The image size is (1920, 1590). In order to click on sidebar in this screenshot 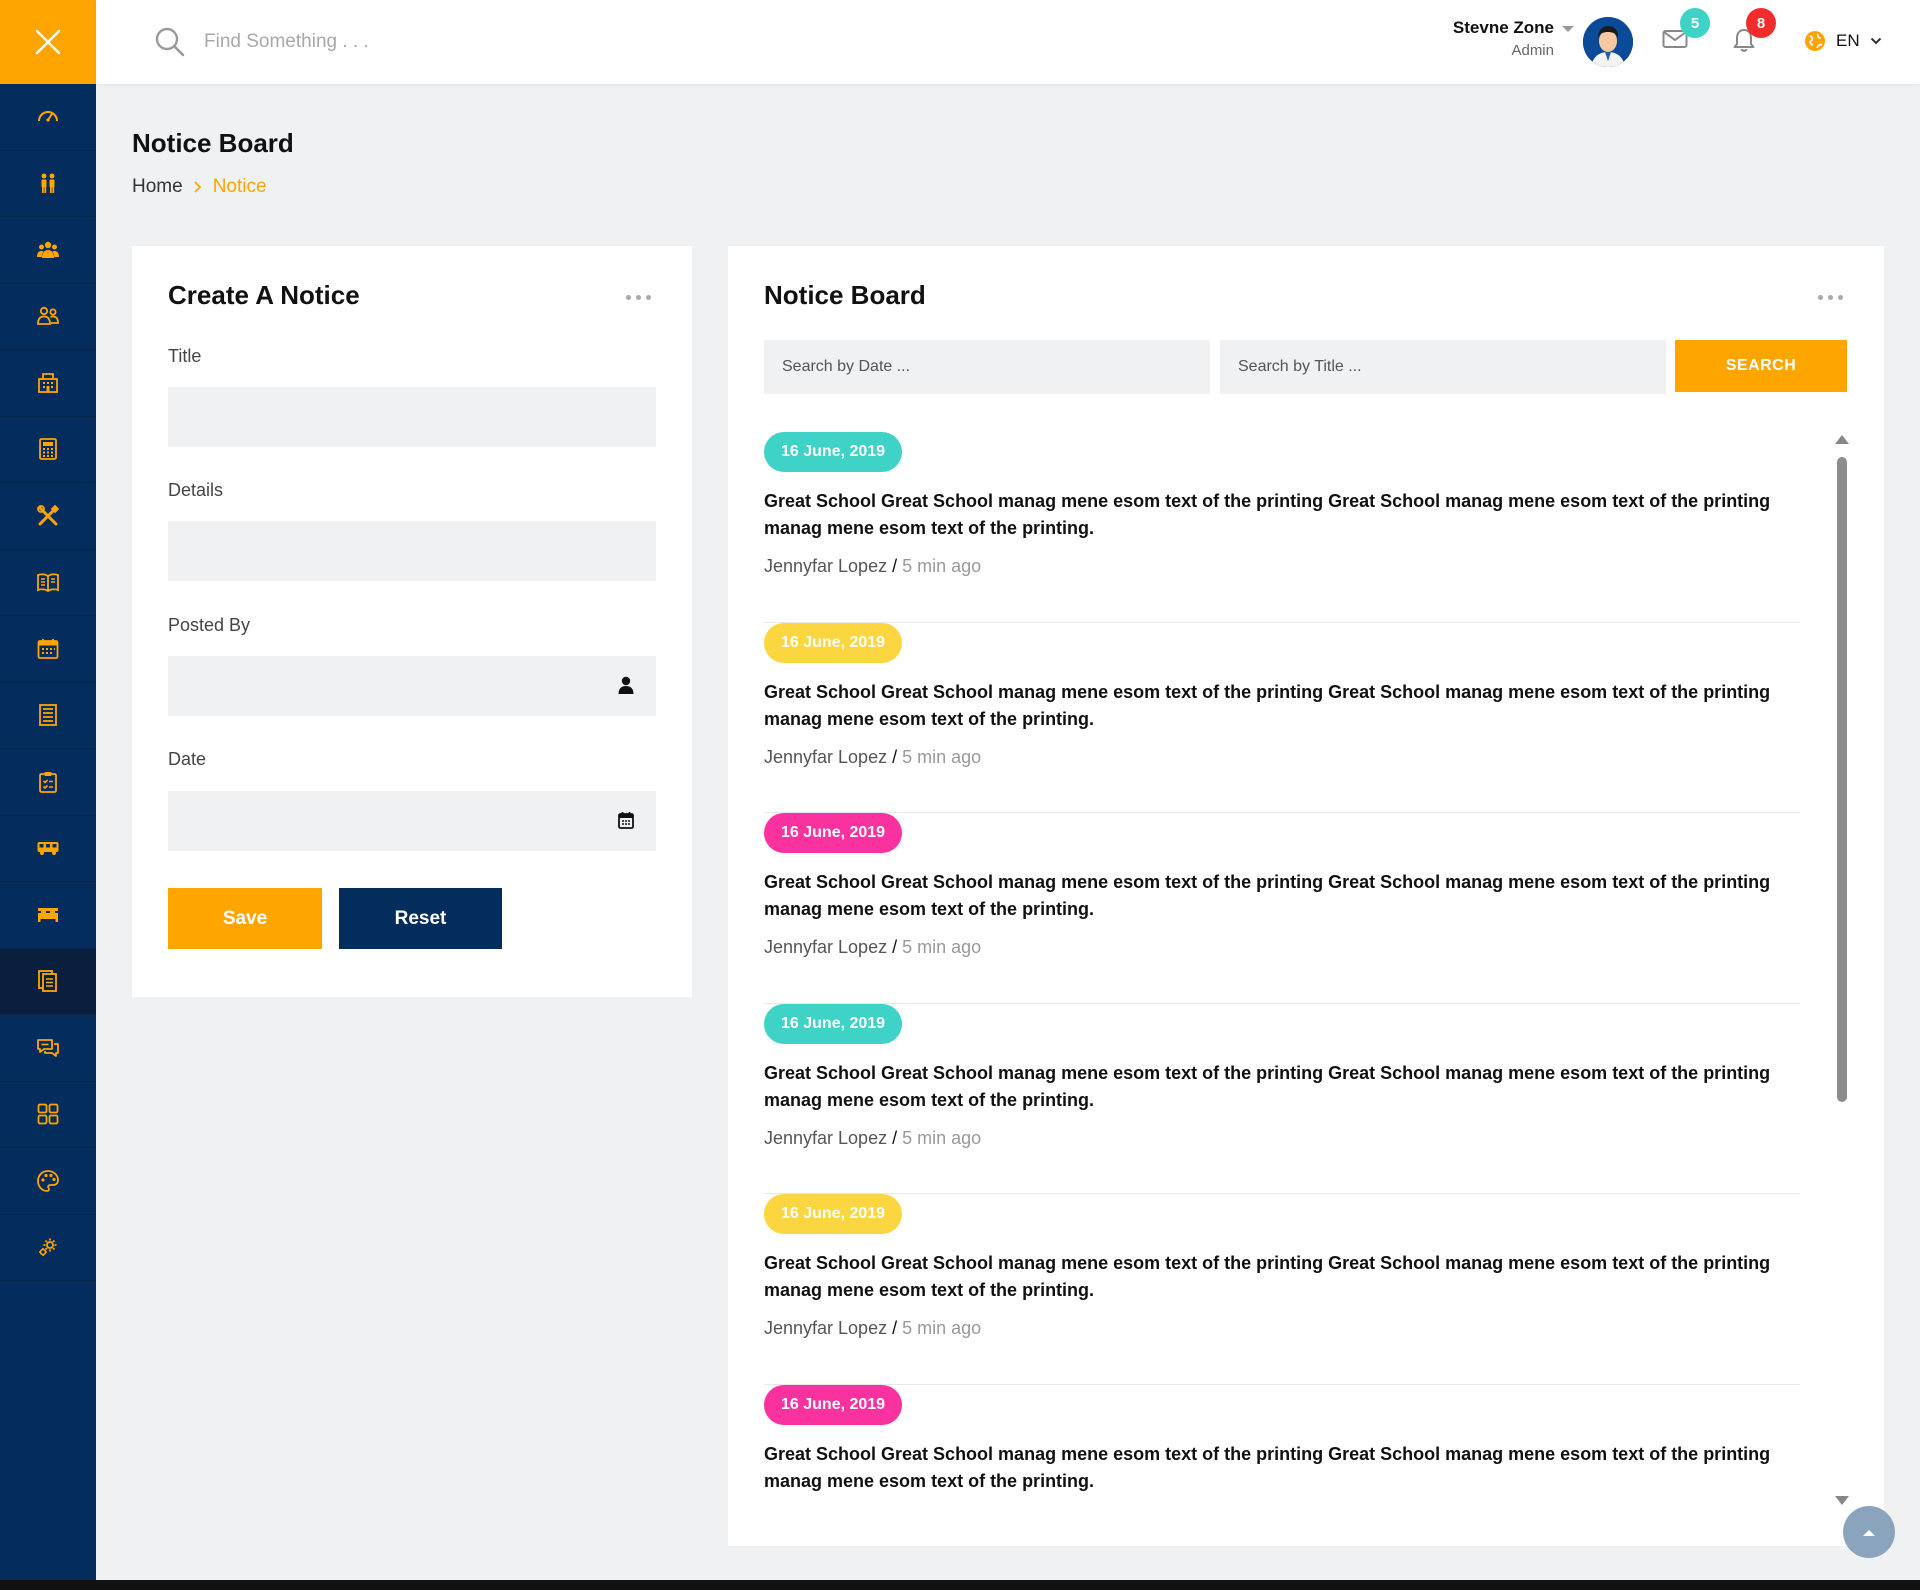, I will do `click(48, 790)`.